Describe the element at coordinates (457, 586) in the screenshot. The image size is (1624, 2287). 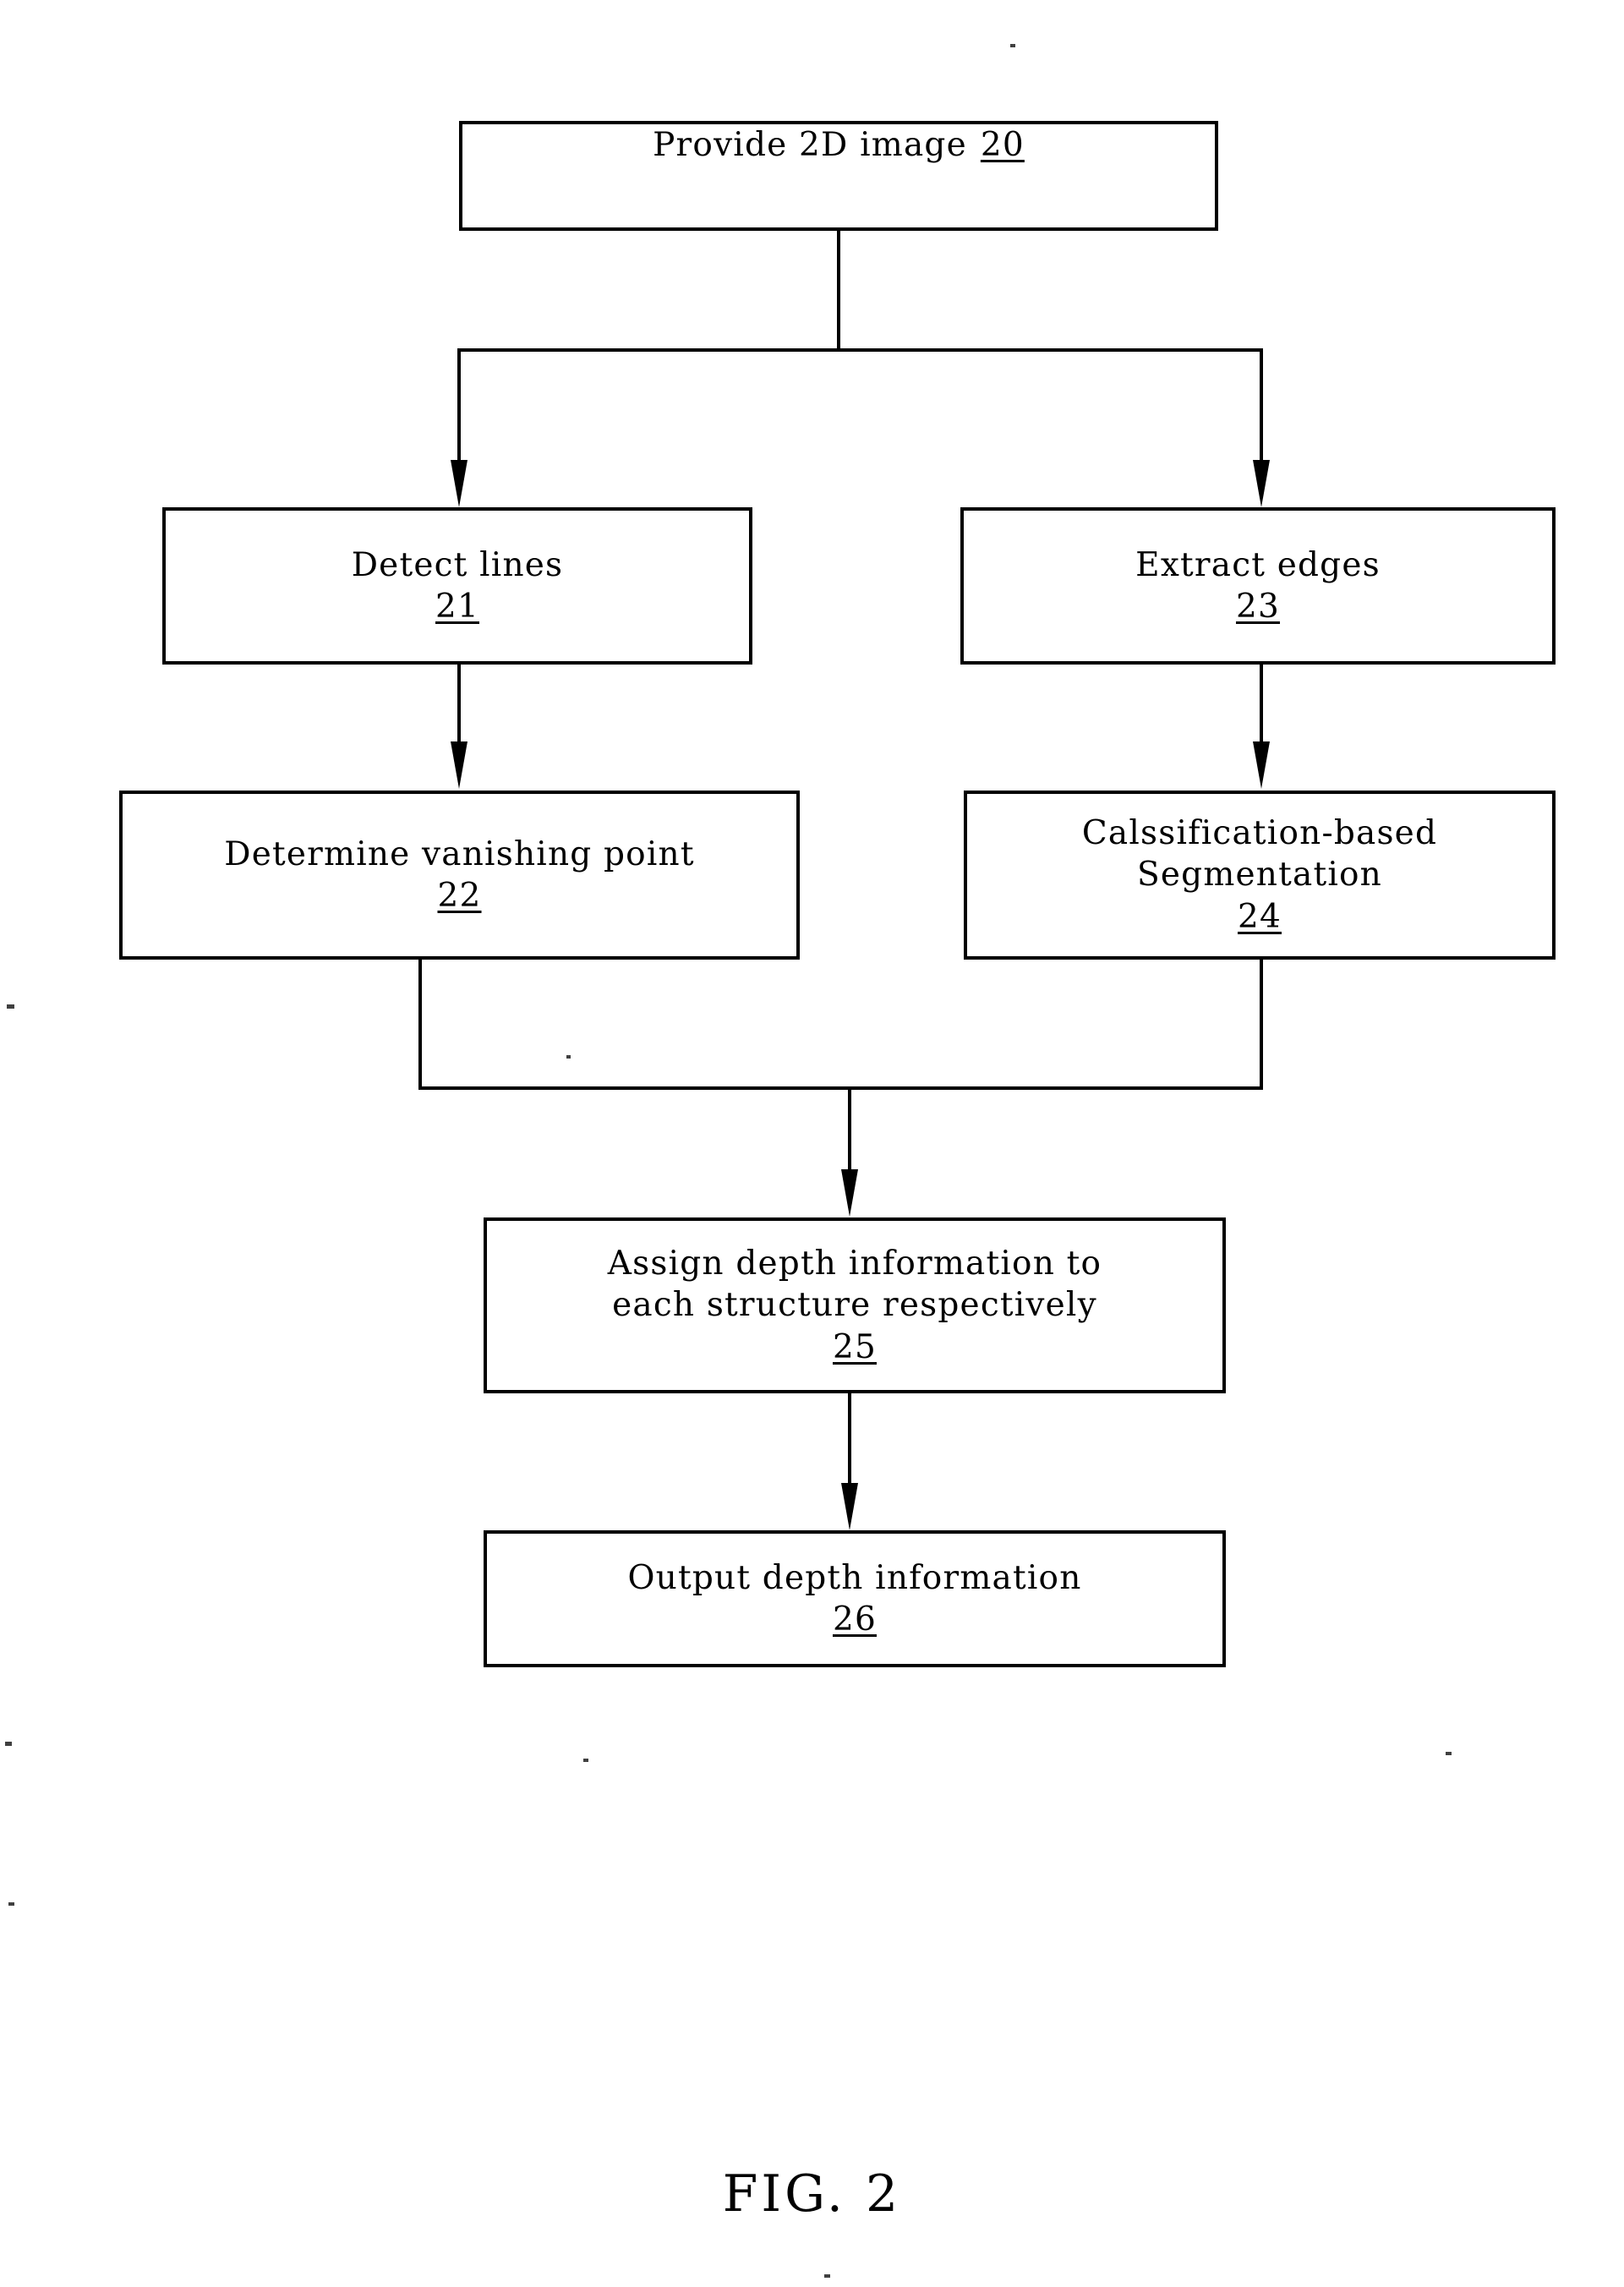
I see `flow-node-detect-lines: Detect lines 21` at that location.